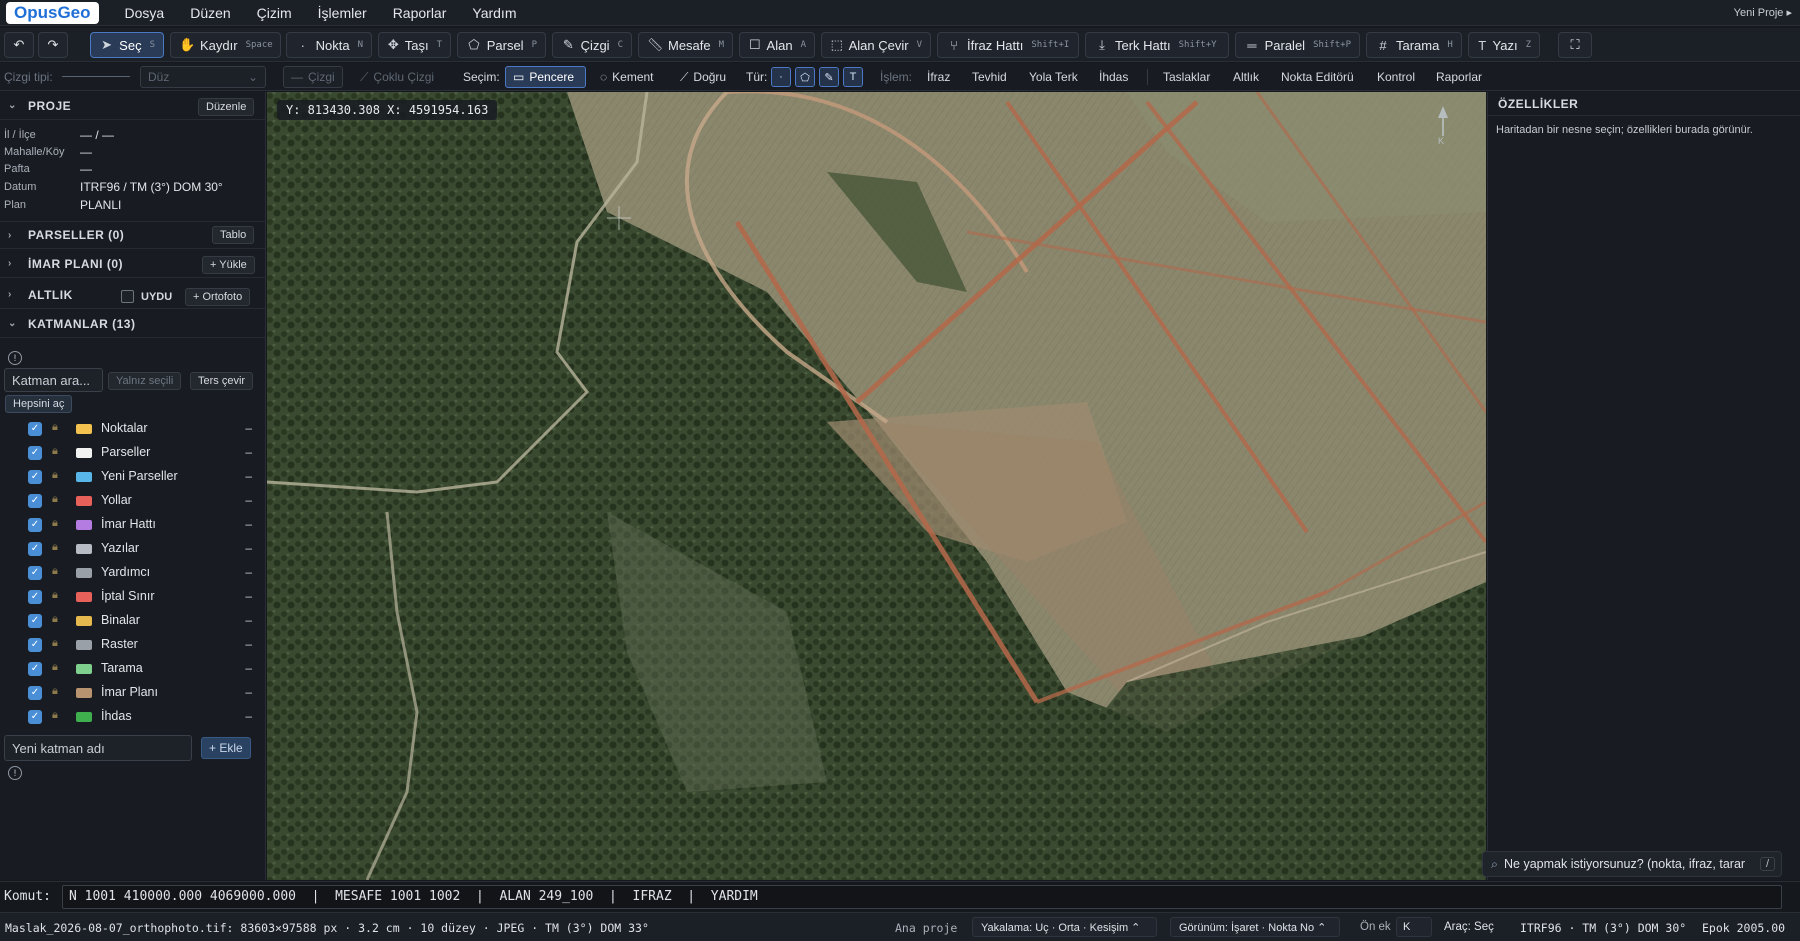 The image size is (1800, 941). What do you see at coordinates (210, 13) in the screenshot?
I see `menu-duzen: Düzen` at bounding box center [210, 13].